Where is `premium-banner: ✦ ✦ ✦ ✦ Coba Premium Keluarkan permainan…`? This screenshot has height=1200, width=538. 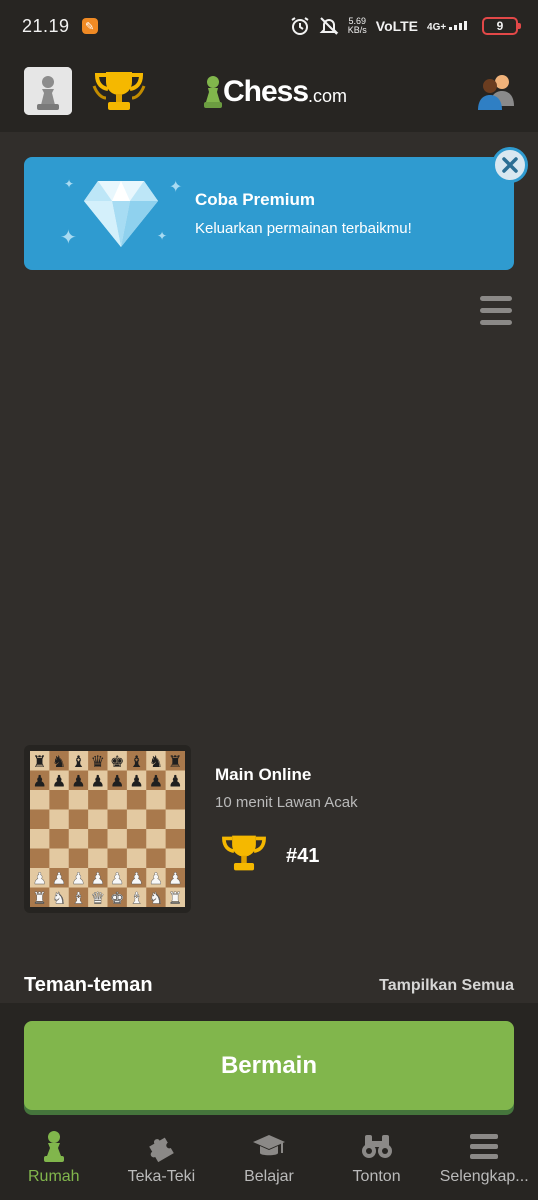
premium-banner: ✦ ✦ ✦ ✦ Coba Premium Keluarkan permainan… is located at coordinates (276, 208).